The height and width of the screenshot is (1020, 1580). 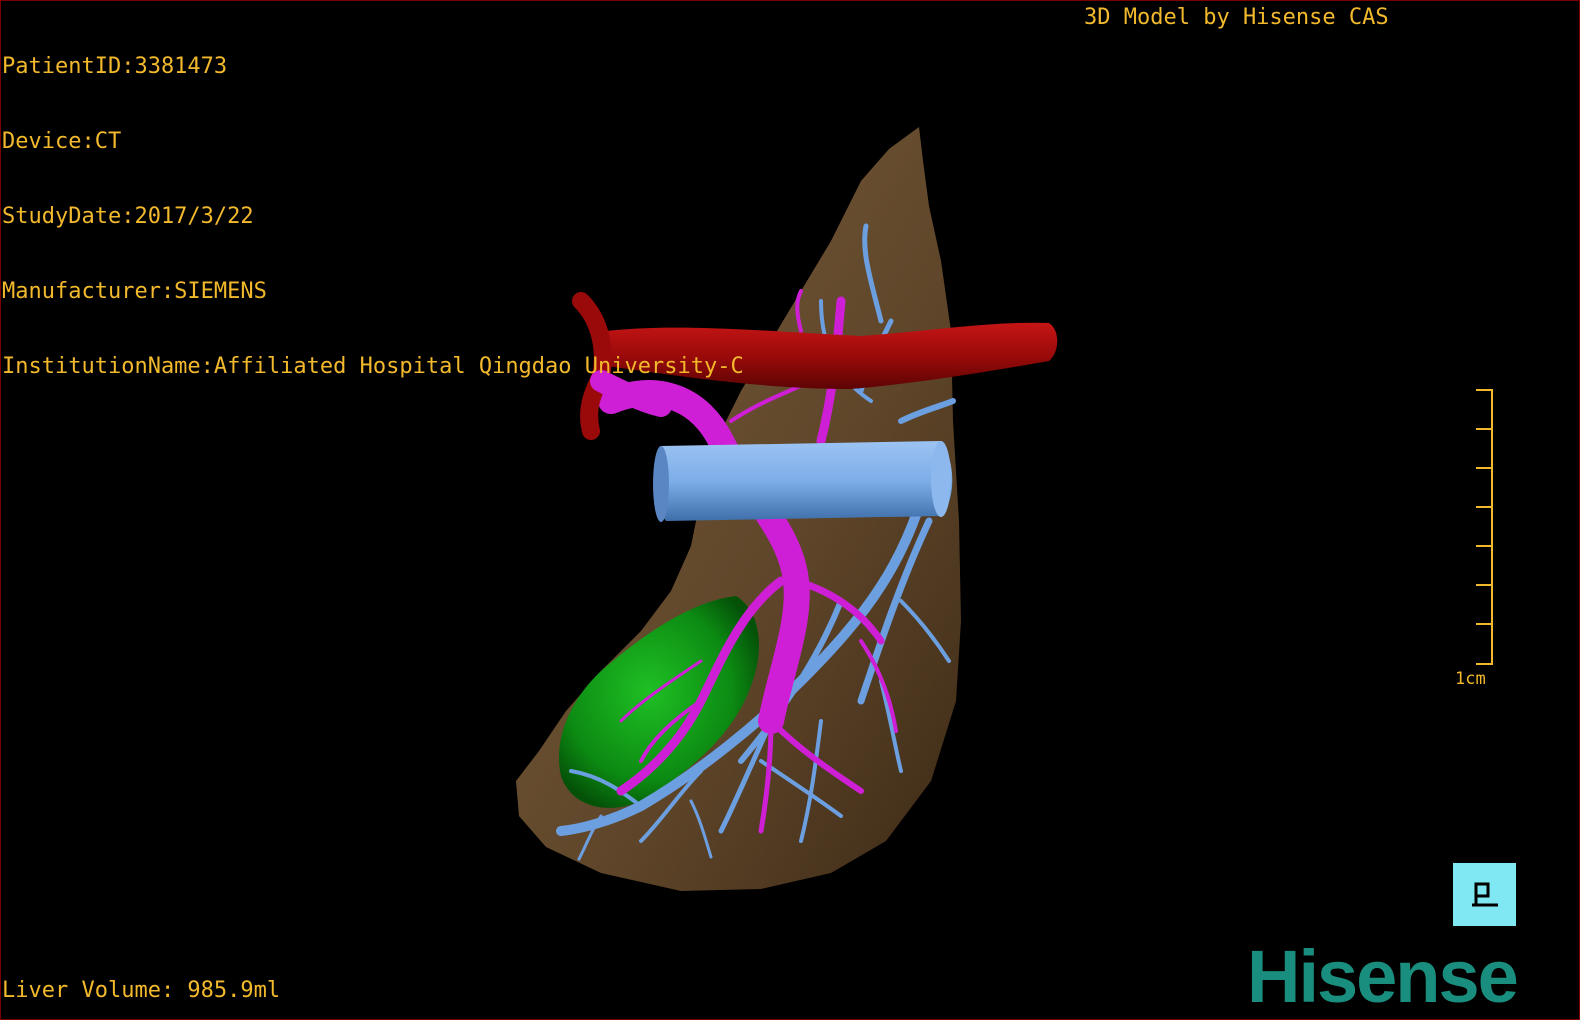 What do you see at coordinates (134, 291) in the screenshot?
I see `manufacturer: Manufacturer:SIEMENS` at bounding box center [134, 291].